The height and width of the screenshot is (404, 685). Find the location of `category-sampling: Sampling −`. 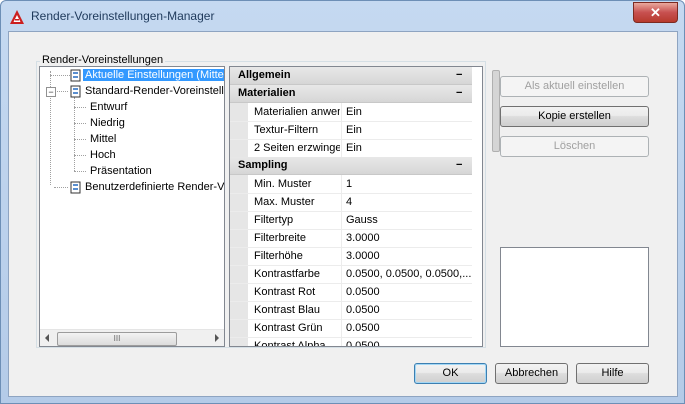

category-sampling: Sampling − is located at coordinates (351, 166).